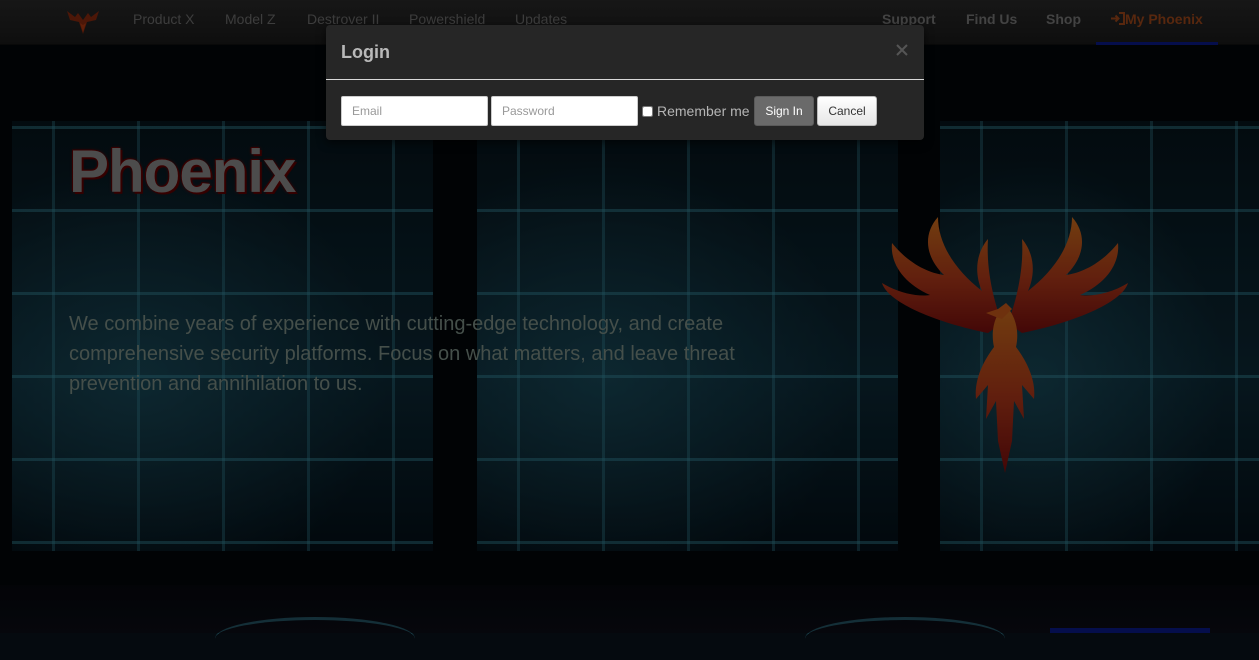  What do you see at coordinates (703, 111) in the screenshot?
I see `remember-me-label: Remember me` at bounding box center [703, 111].